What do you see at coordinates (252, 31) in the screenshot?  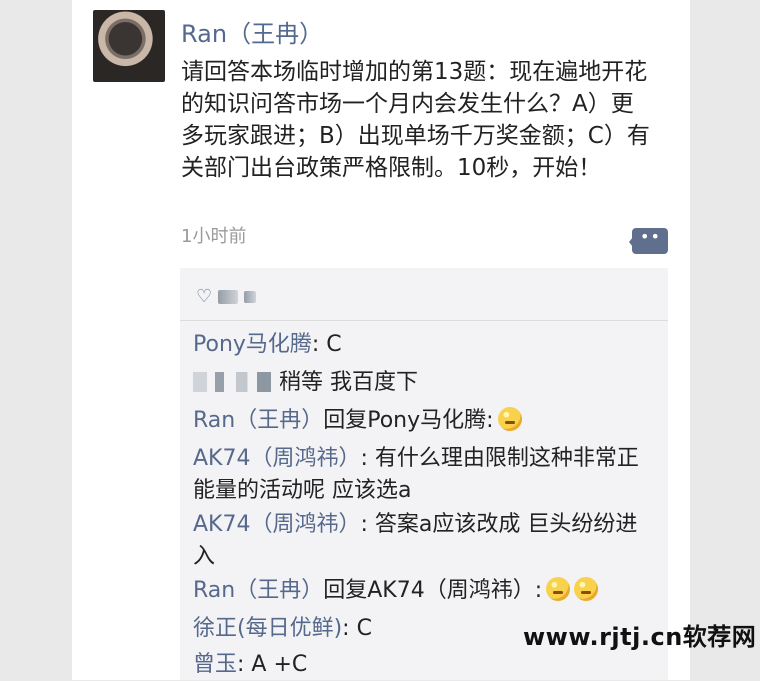 I see `author-name: Ran（王冉）` at bounding box center [252, 31].